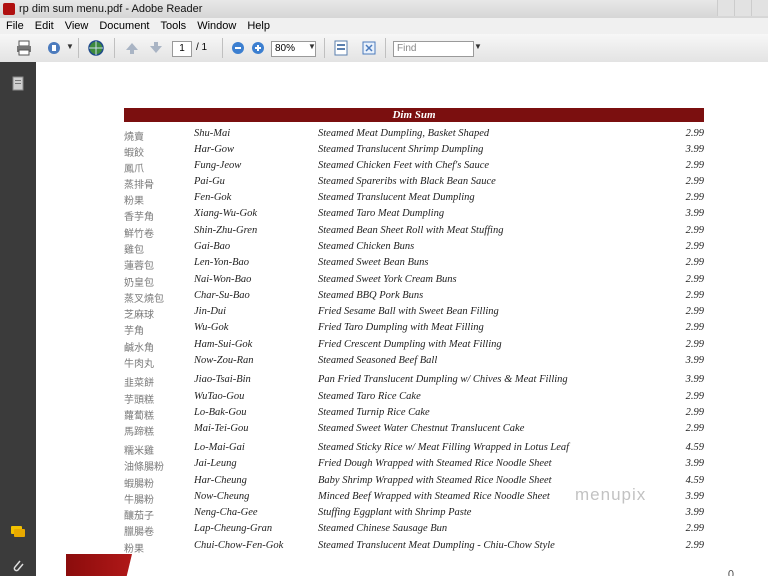 This screenshot has width=768, height=576. Describe the element at coordinates (369, 48) in the screenshot. I see `fit-page-icon` at that location.